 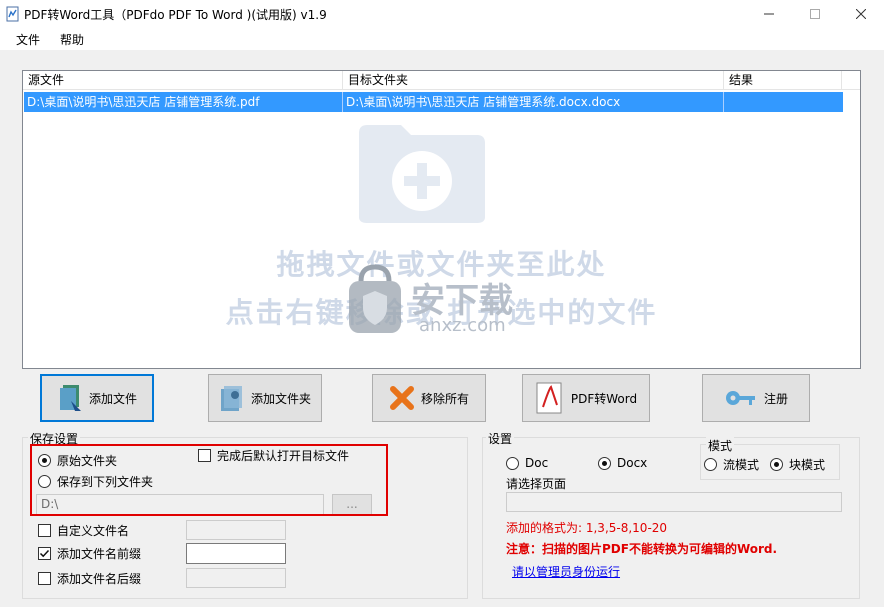 What do you see at coordinates (741, 465) in the screenshot?
I see `flow-mode-label: 流模式` at bounding box center [741, 465].